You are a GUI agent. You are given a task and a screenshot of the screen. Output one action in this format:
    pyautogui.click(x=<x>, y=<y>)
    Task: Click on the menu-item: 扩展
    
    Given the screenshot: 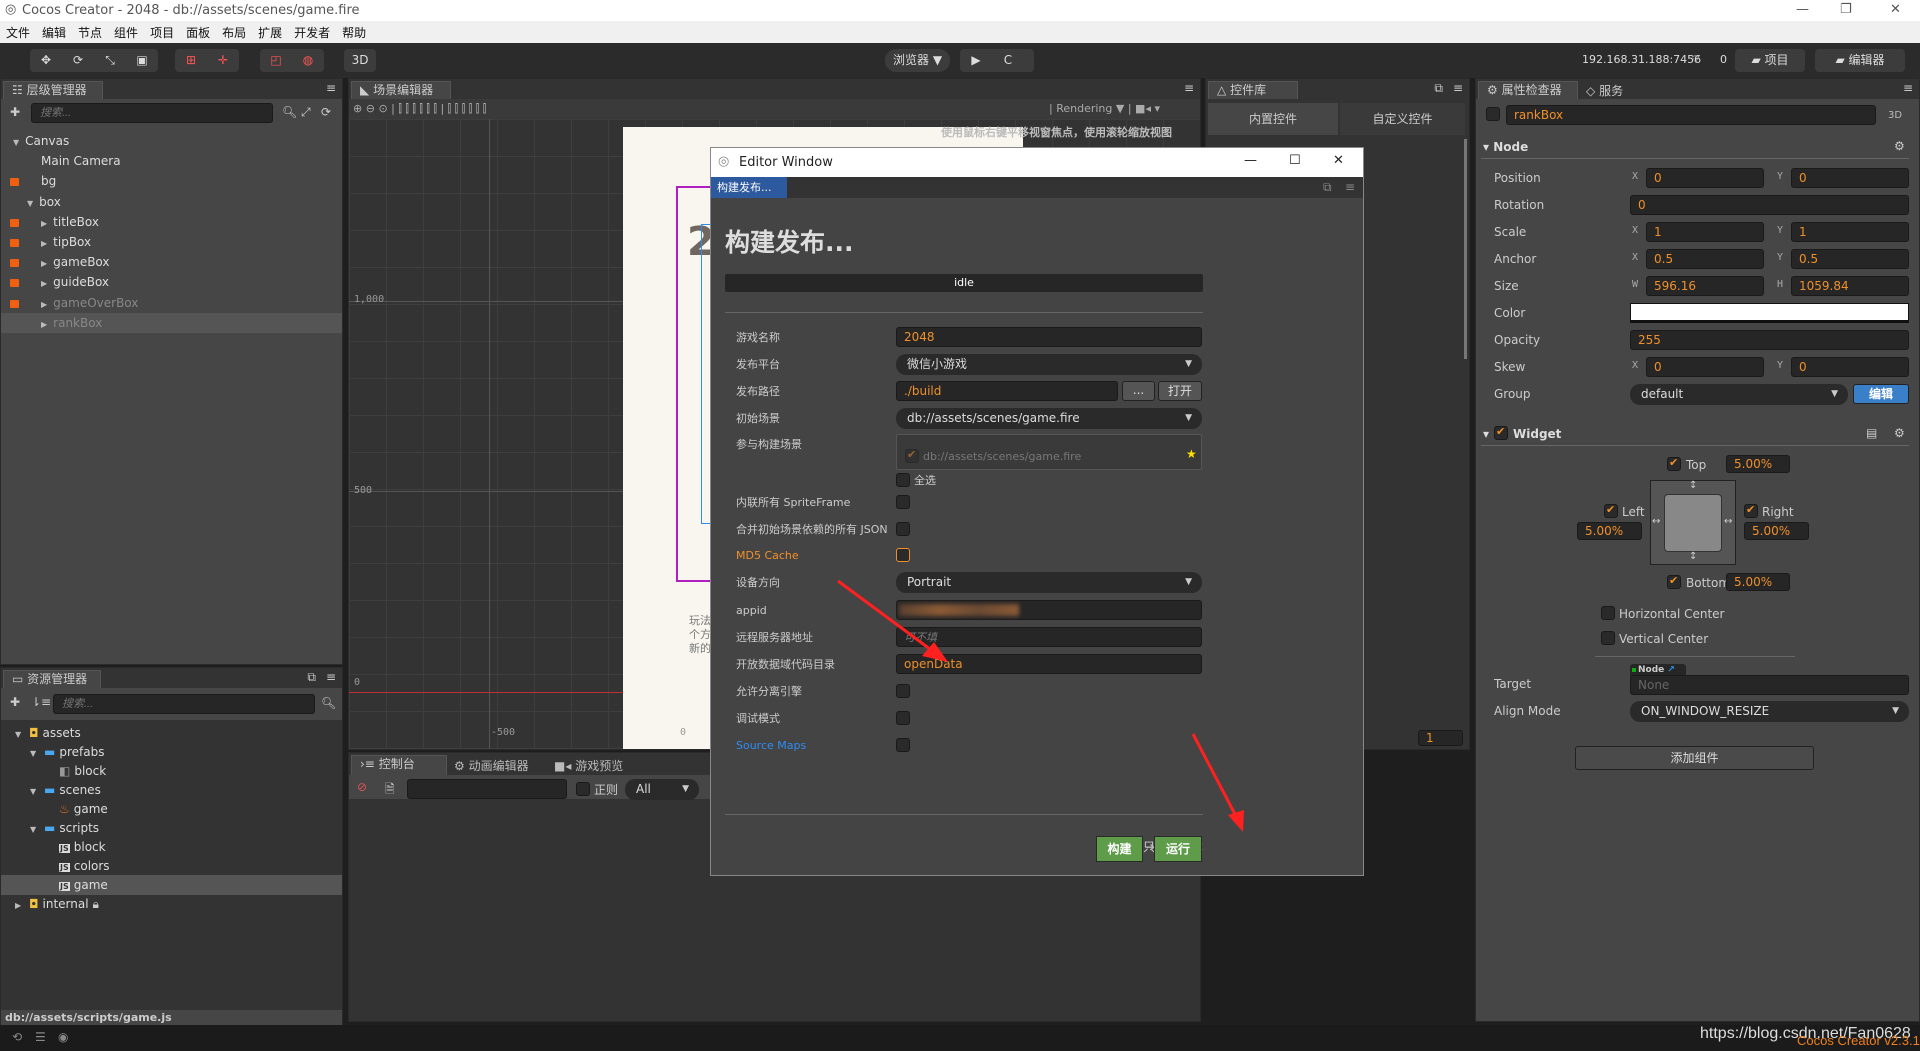 What is the action you would take?
    pyautogui.click(x=270, y=32)
    